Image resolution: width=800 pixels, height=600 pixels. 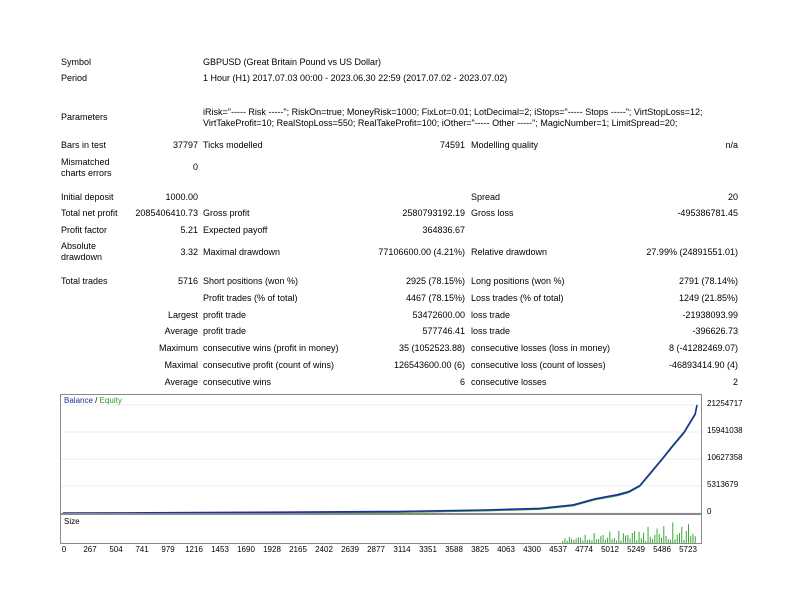 What do you see at coordinates (435, 281) in the screenshot?
I see `short-value: 2925 (78.15%)` at bounding box center [435, 281].